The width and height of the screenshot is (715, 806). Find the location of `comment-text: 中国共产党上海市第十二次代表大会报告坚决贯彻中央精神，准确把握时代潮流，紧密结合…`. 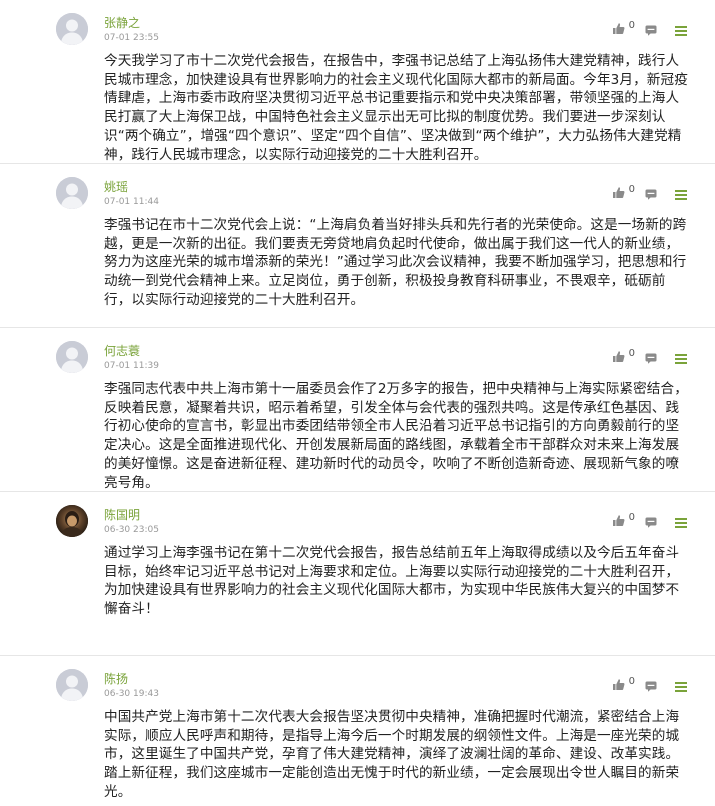

comment-text: 中国共产党上海市第十二次代表大会报告坚决贯彻中央精神，准确把握时代潮流，紧密结合… is located at coordinates (392, 754).